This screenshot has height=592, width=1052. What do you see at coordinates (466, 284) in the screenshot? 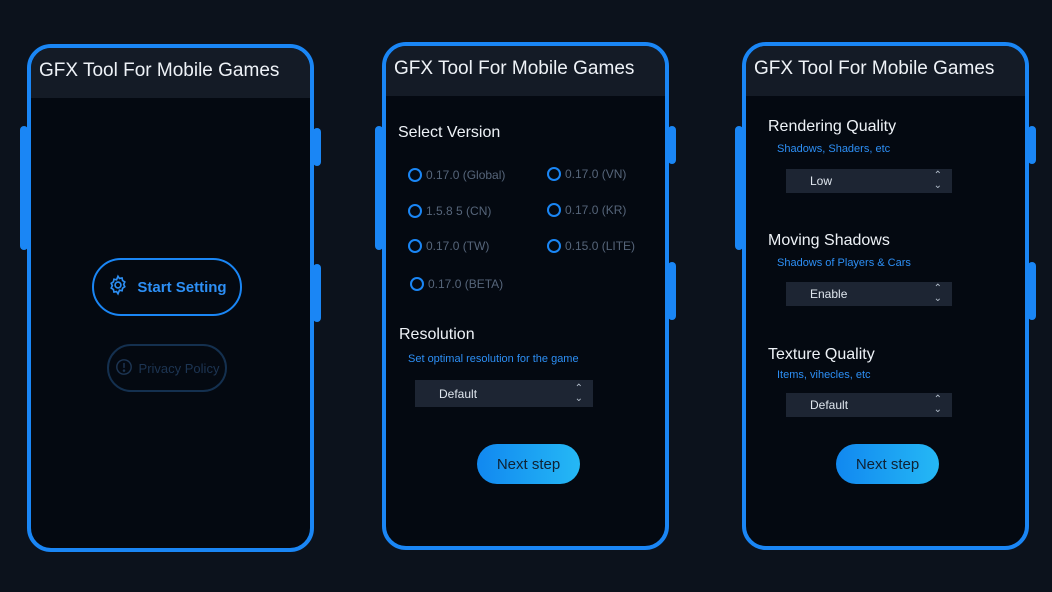
I see `version-label: 0.17.0 (BETA)` at bounding box center [466, 284].